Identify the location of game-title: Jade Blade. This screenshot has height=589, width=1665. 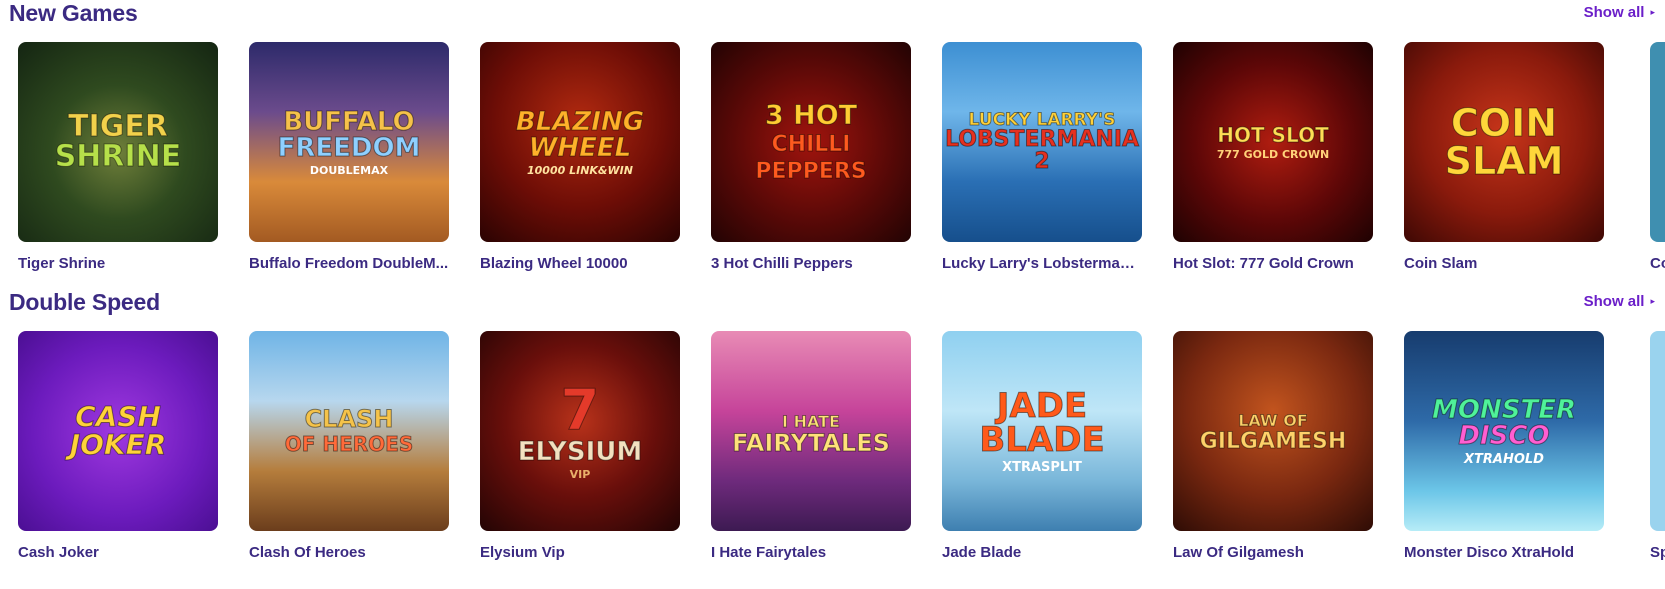
(1042, 552).